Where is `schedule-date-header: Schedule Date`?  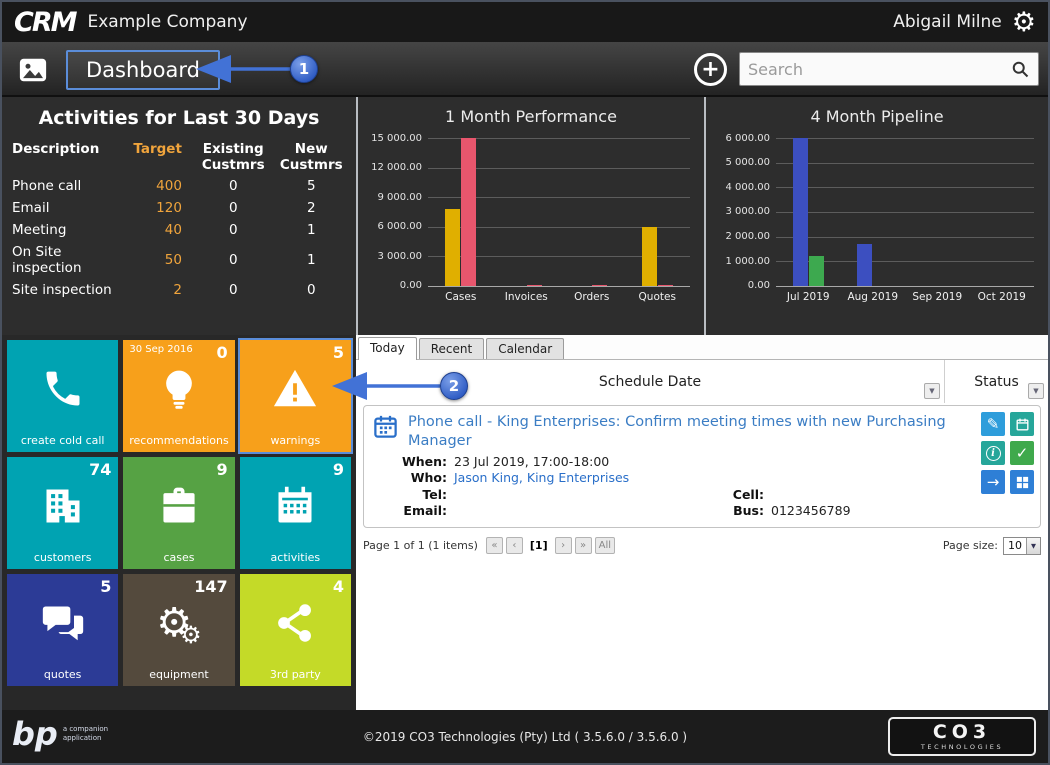
schedule-date-header: Schedule Date is located at coordinates (650, 381).